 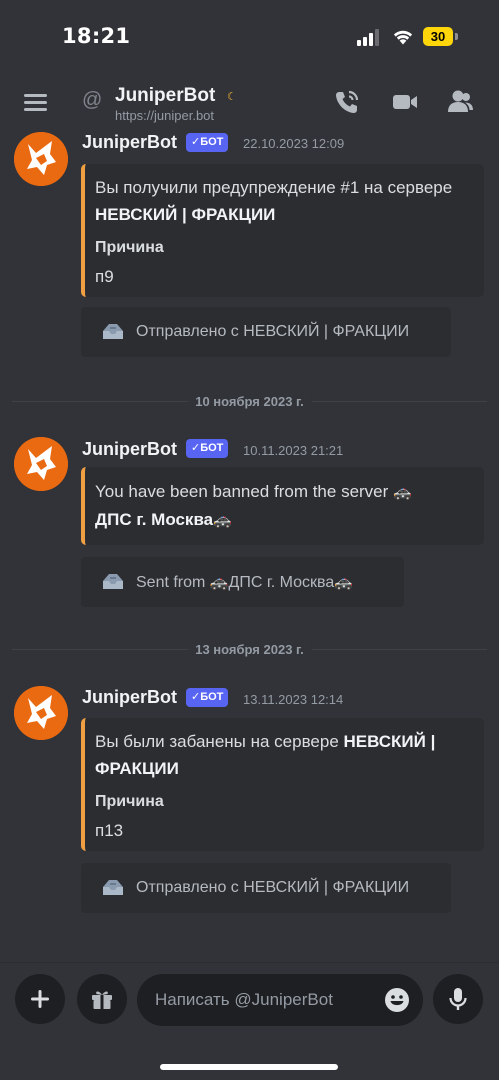 I want to click on server-name: НЕВСКИЙ | ФРАКЦИИ, so click(x=185, y=214).